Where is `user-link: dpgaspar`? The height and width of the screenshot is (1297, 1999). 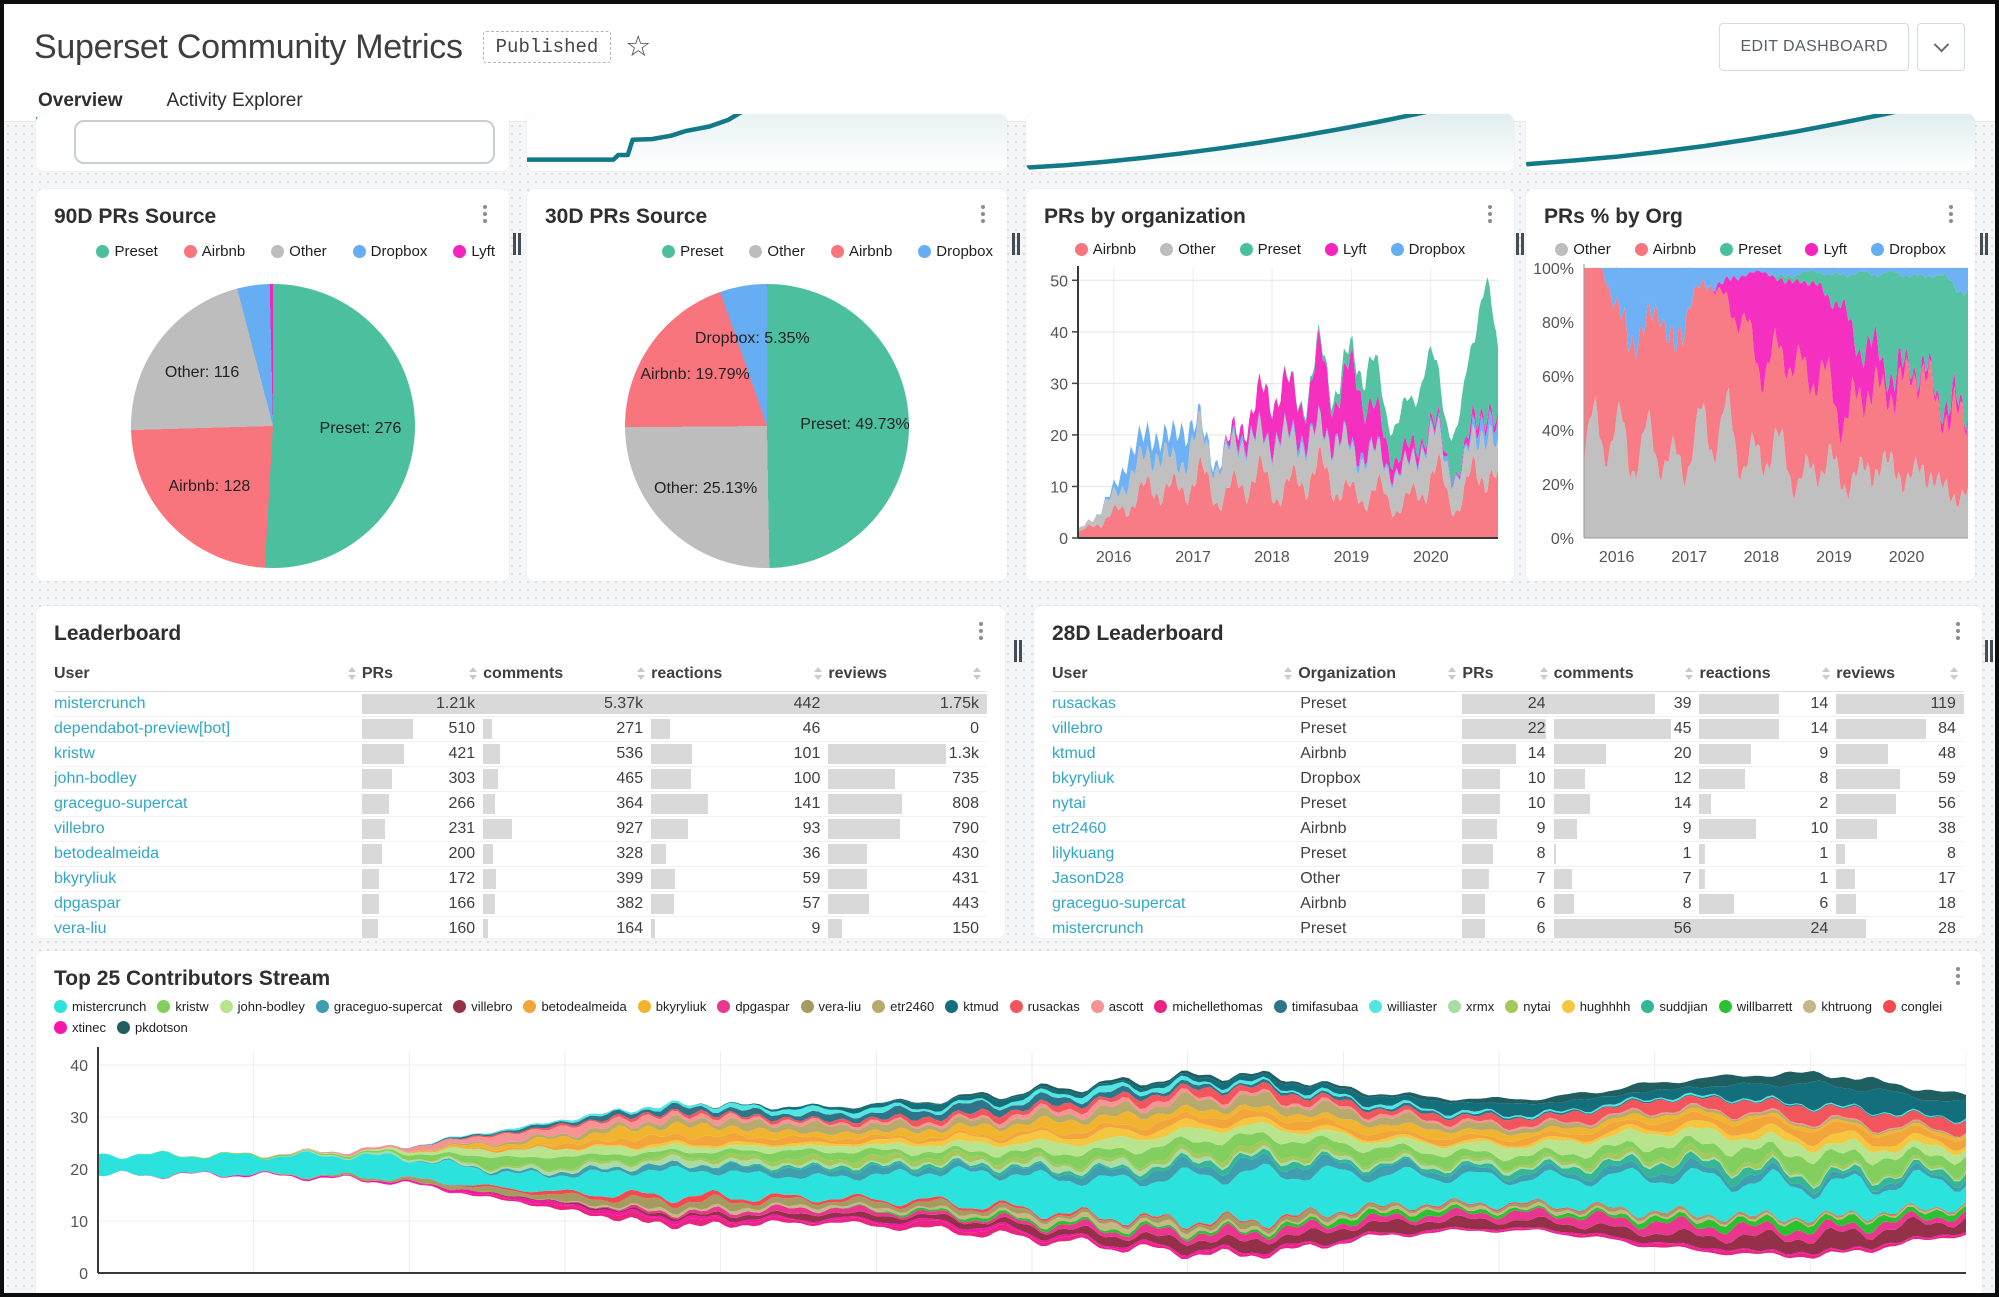
user-link: dpgaspar is located at coordinates (87, 903).